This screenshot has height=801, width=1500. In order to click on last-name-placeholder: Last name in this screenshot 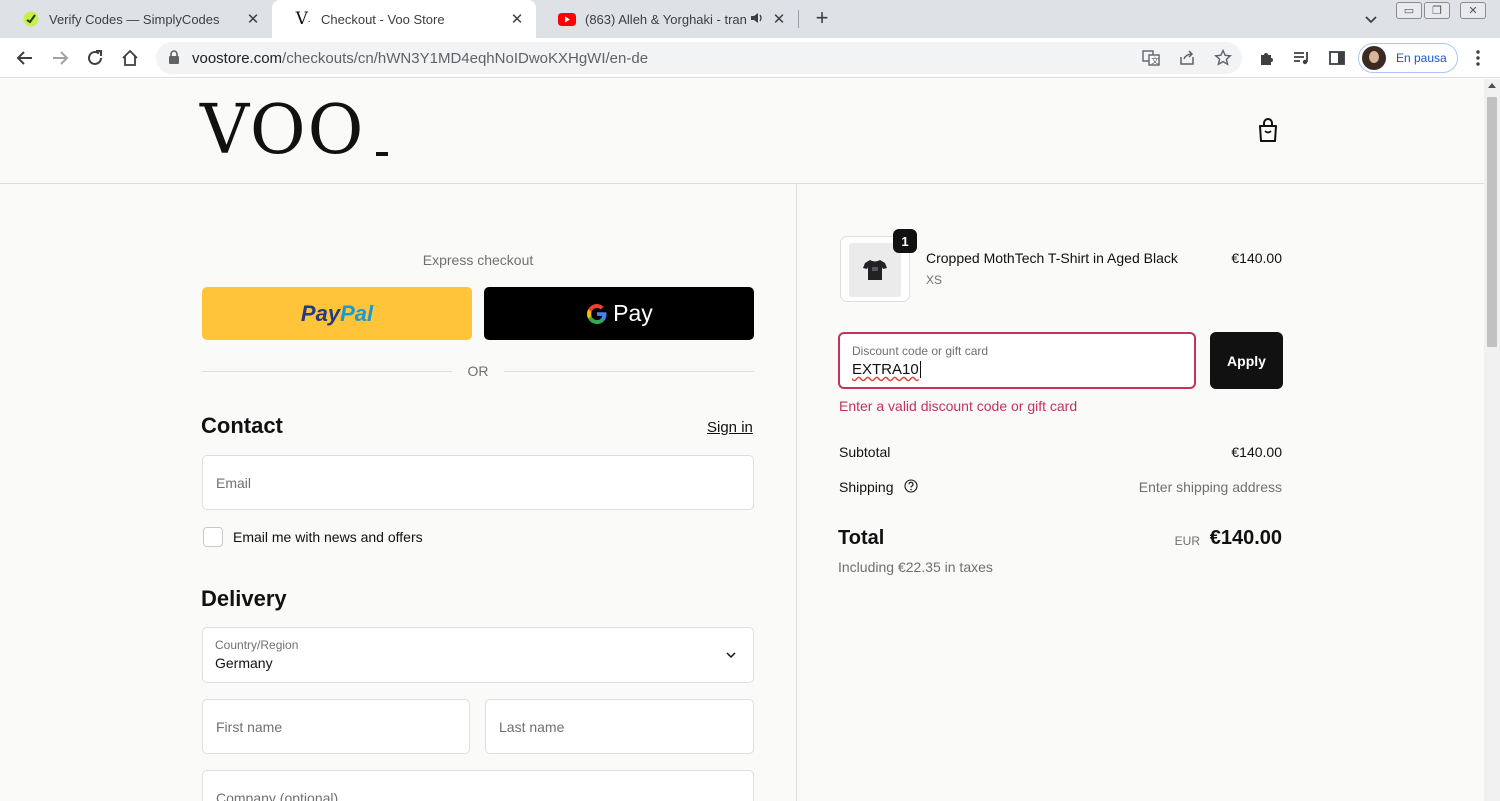, I will do `click(532, 727)`.